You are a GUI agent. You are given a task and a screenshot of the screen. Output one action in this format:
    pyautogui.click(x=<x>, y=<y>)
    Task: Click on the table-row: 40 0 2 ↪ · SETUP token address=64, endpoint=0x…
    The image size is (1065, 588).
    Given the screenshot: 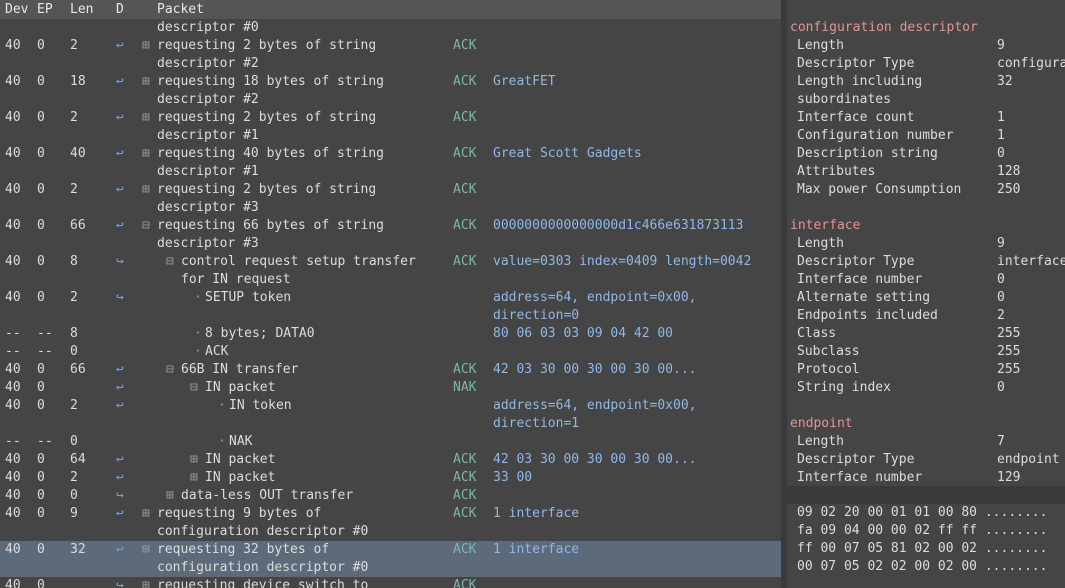 What is the action you would take?
    pyautogui.click(x=390, y=307)
    